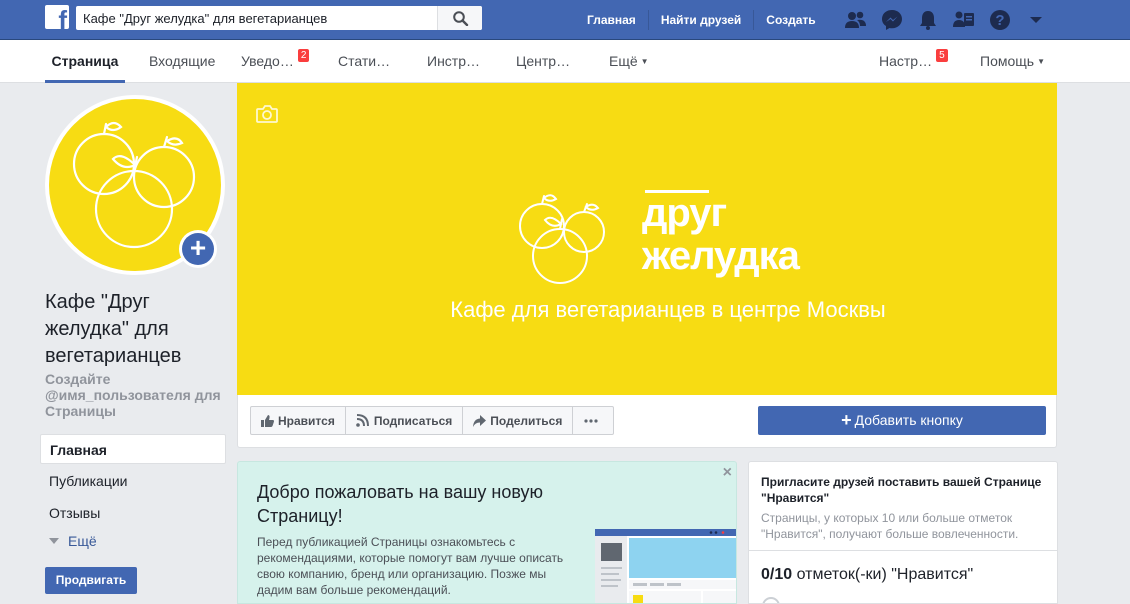 Image resolution: width=1130 pixels, height=604 pixels. Describe the element at coordinates (267, 420) in the screenshot. I see `thumbs-up-icon` at that location.